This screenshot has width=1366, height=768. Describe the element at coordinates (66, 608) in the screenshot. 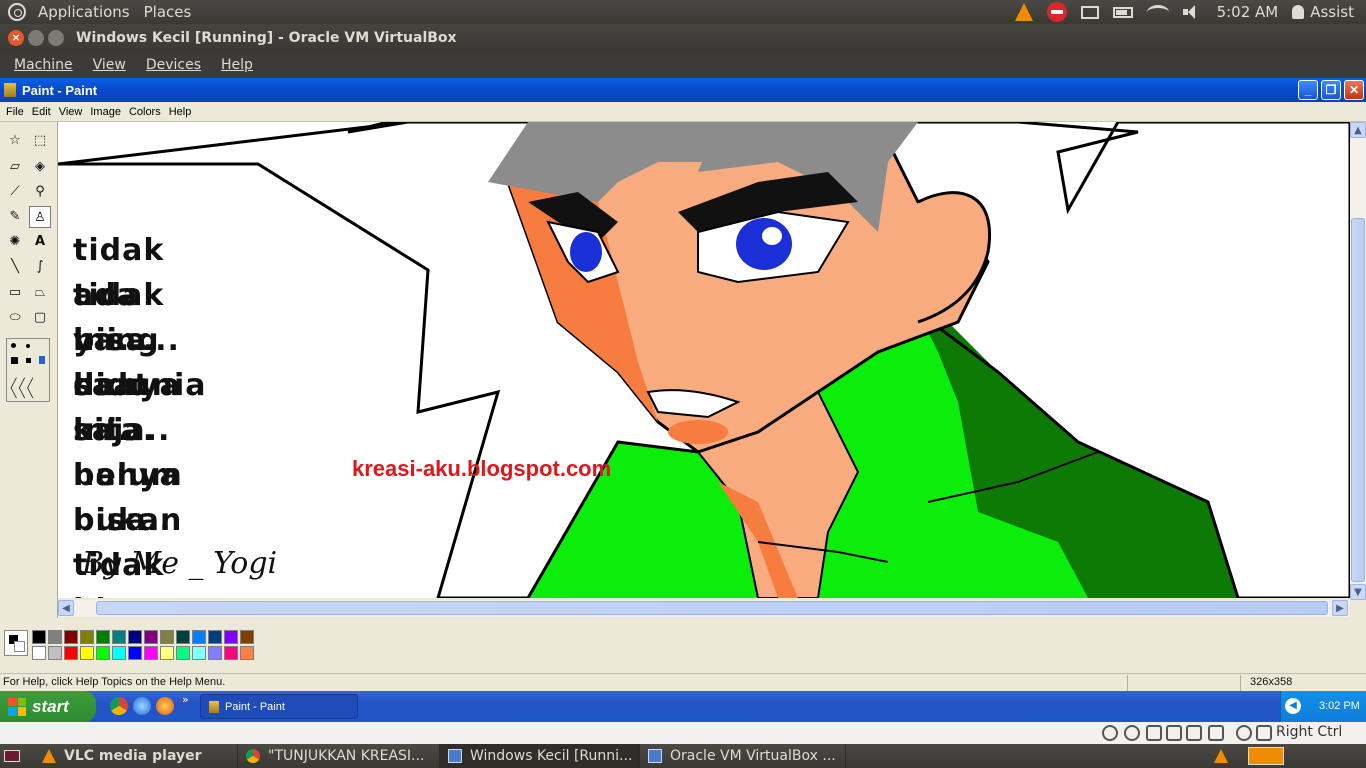

I see `scroll-left-icon: ◀` at that location.